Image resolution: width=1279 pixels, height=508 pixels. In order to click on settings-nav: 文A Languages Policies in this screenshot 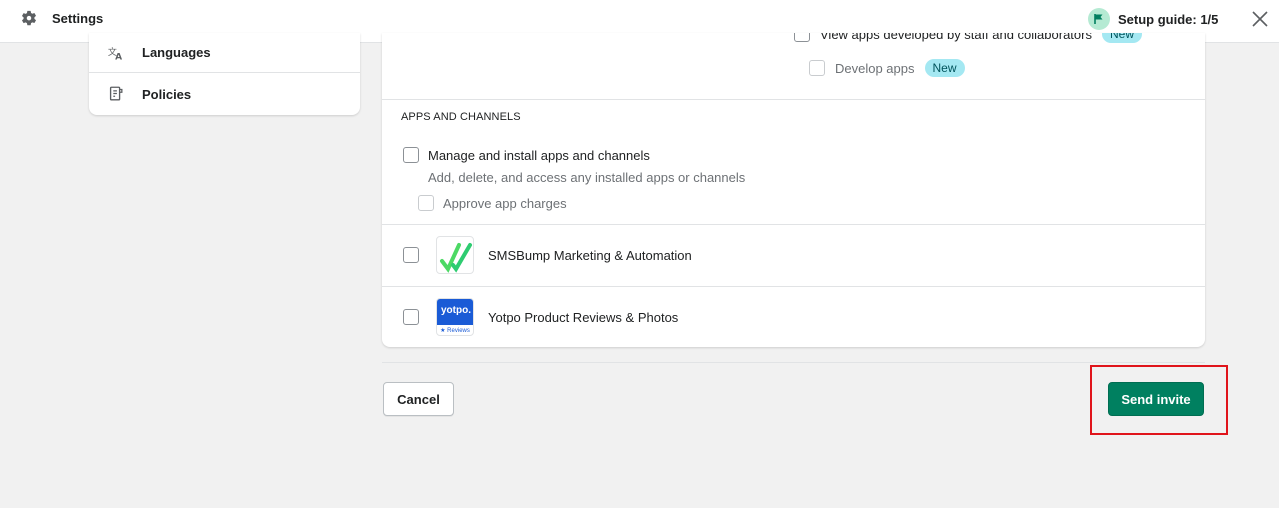, I will do `click(224, 74)`.